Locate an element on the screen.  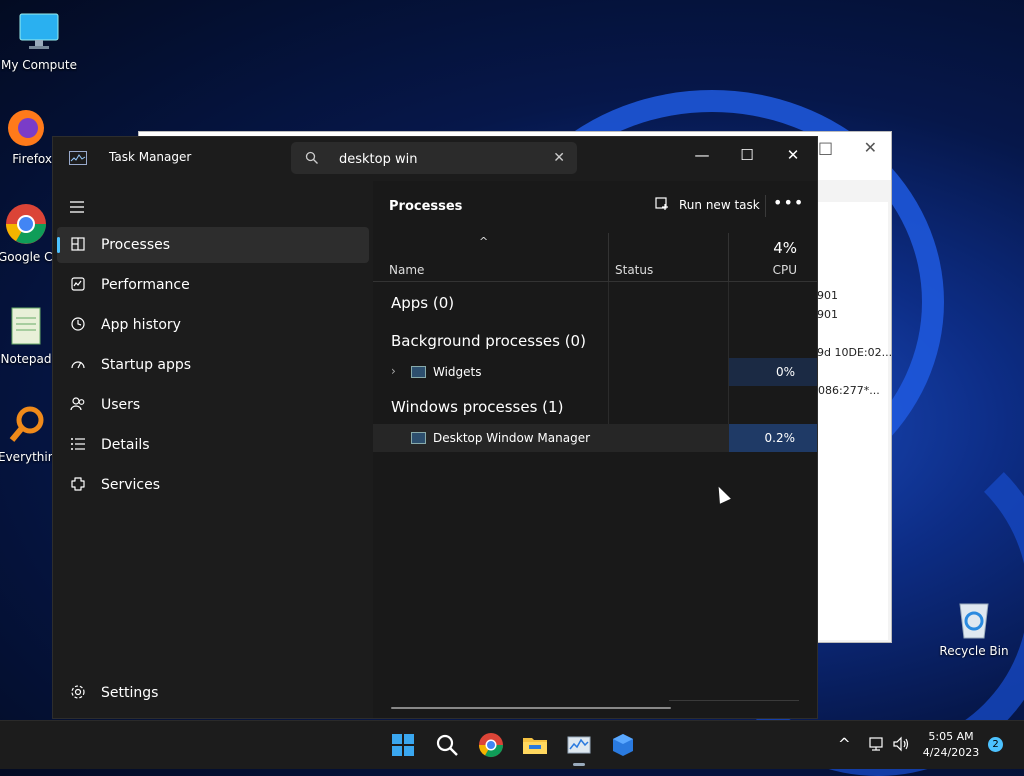
desktop-icon-label: My Computer is located at coordinates (39, 65).